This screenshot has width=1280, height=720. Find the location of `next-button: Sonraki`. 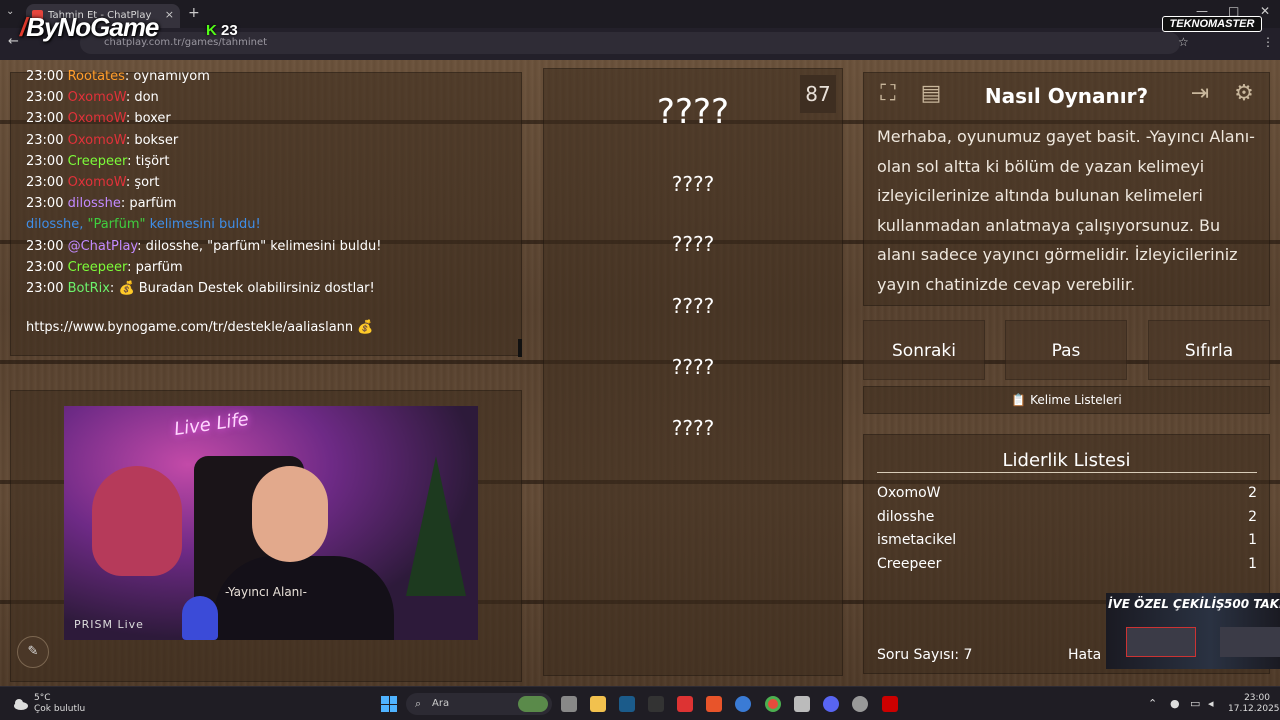

next-button: Sonraki is located at coordinates (924, 350).